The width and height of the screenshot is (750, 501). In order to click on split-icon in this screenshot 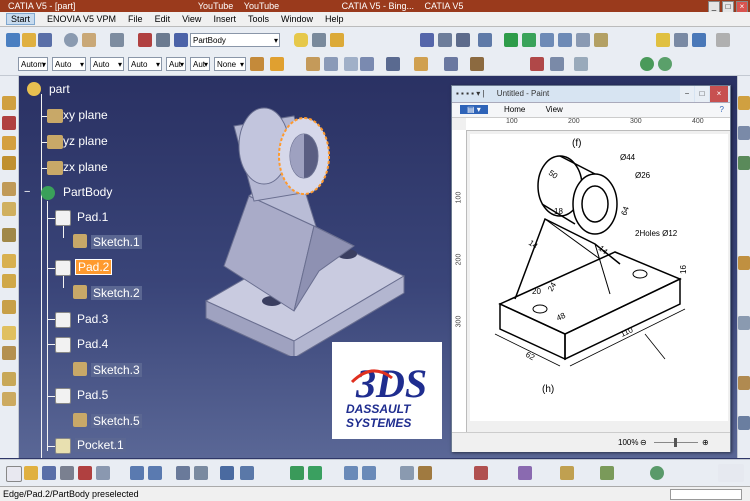, I will do `click(9, 333)`.